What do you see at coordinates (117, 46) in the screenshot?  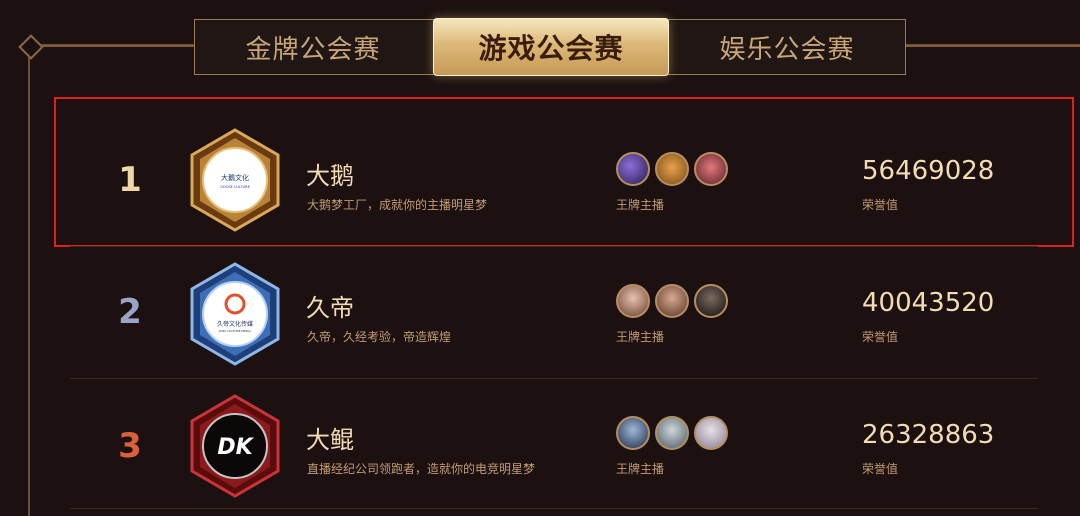 I see `tab-bar-line-left` at bounding box center [117, 46].